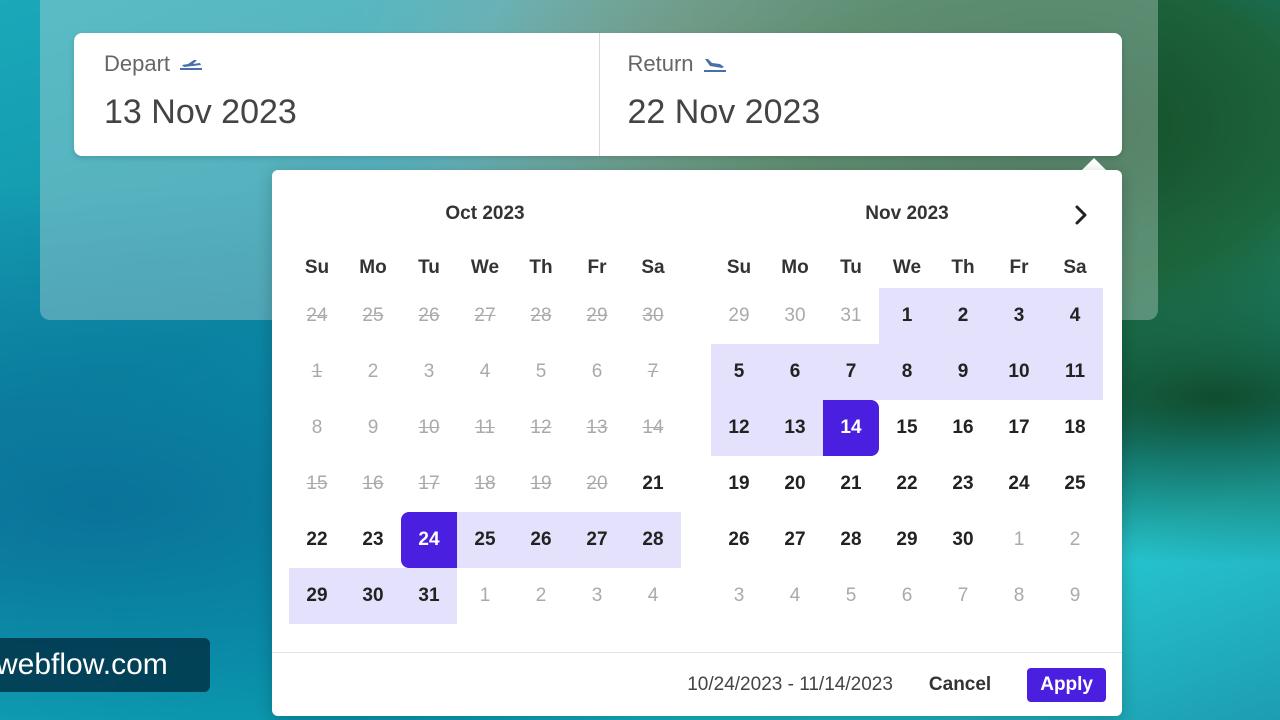 The width and height of the screenshot is (1280, 720). I want to click on week-row: 22 23 24 25 26 27 28, so click(485, 540).